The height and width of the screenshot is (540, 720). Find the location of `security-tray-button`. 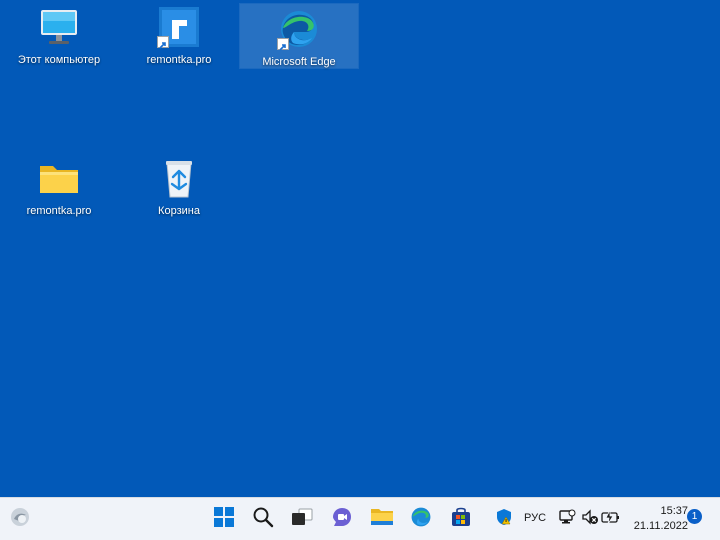

security-tray-button is located at coordinates (504, 519).